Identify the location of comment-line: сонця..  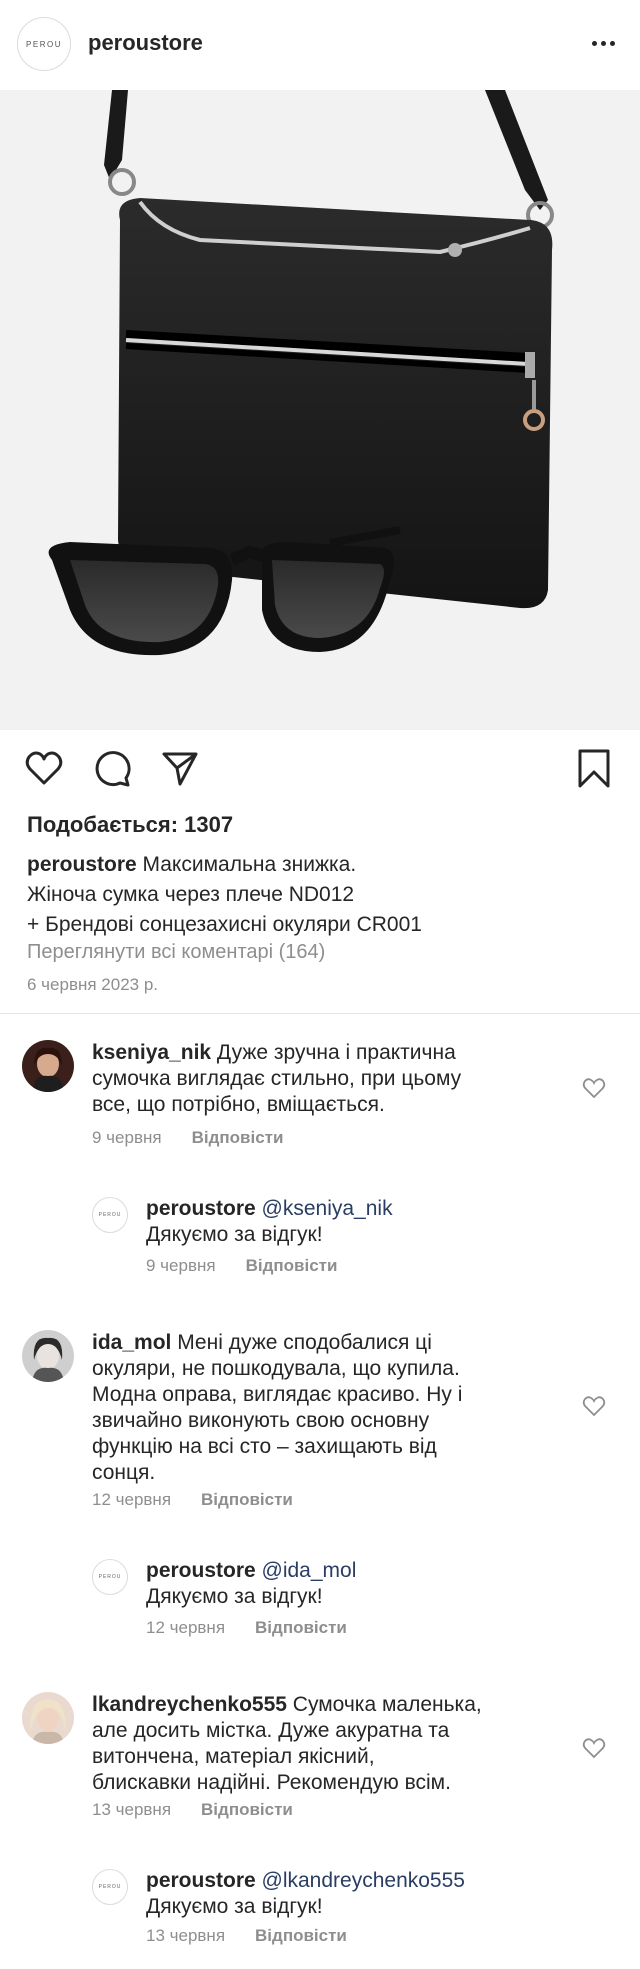
(124, 1472).